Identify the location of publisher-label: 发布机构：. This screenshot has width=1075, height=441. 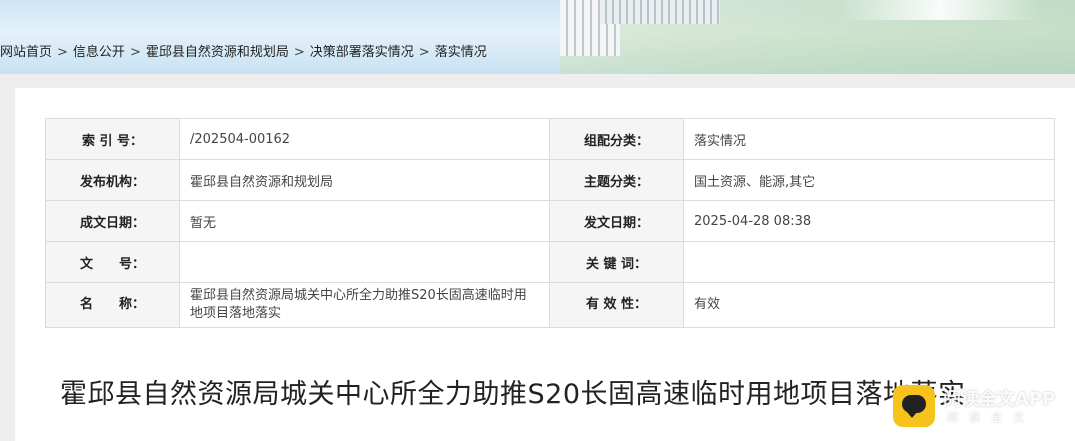
(112, 180).